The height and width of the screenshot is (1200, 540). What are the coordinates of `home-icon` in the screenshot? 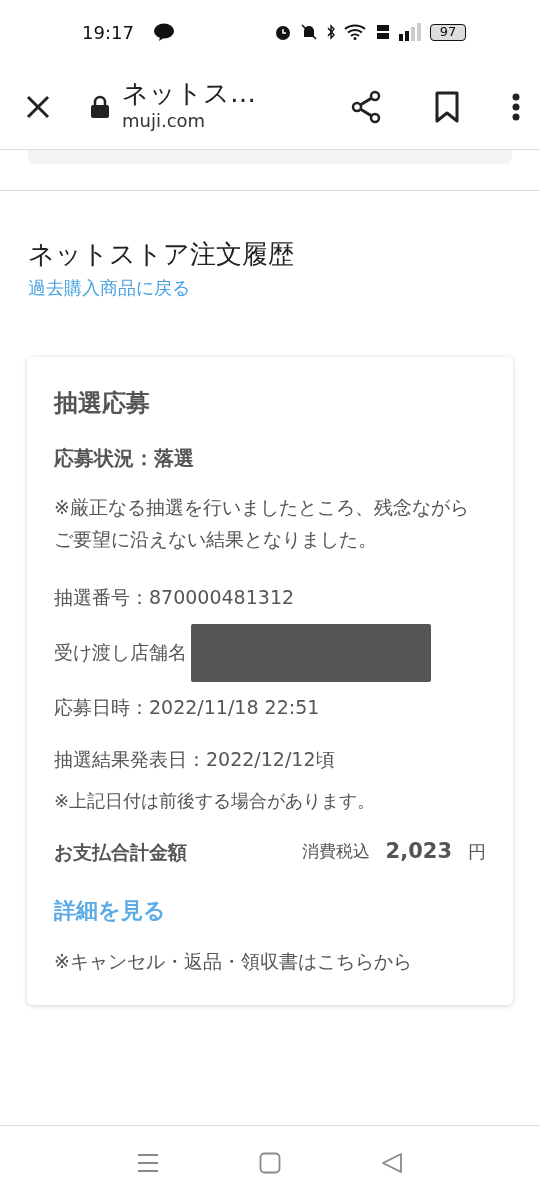 It's located at (270, 1163).